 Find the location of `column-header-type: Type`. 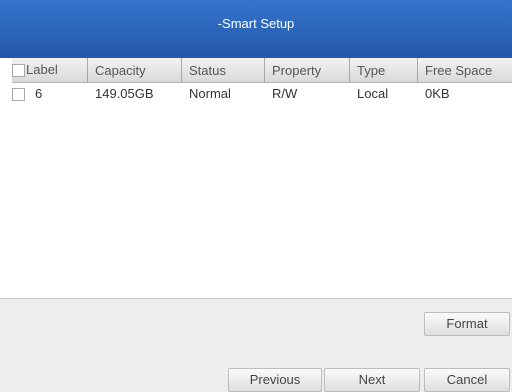

column-header-type: Type is located at coordinates (383, 70).